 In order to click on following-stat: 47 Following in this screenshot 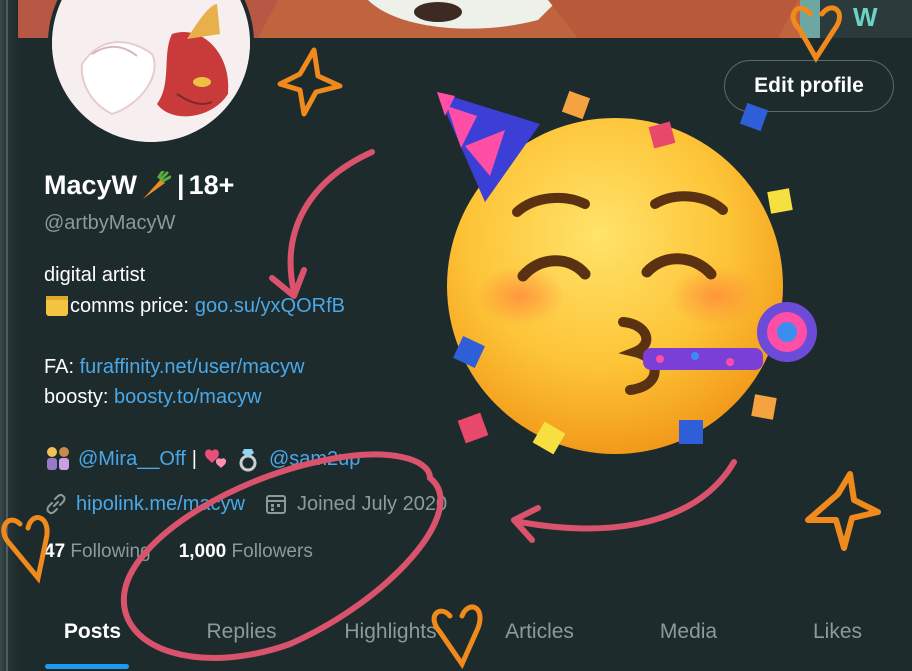, I will do `click(97, 552)`.